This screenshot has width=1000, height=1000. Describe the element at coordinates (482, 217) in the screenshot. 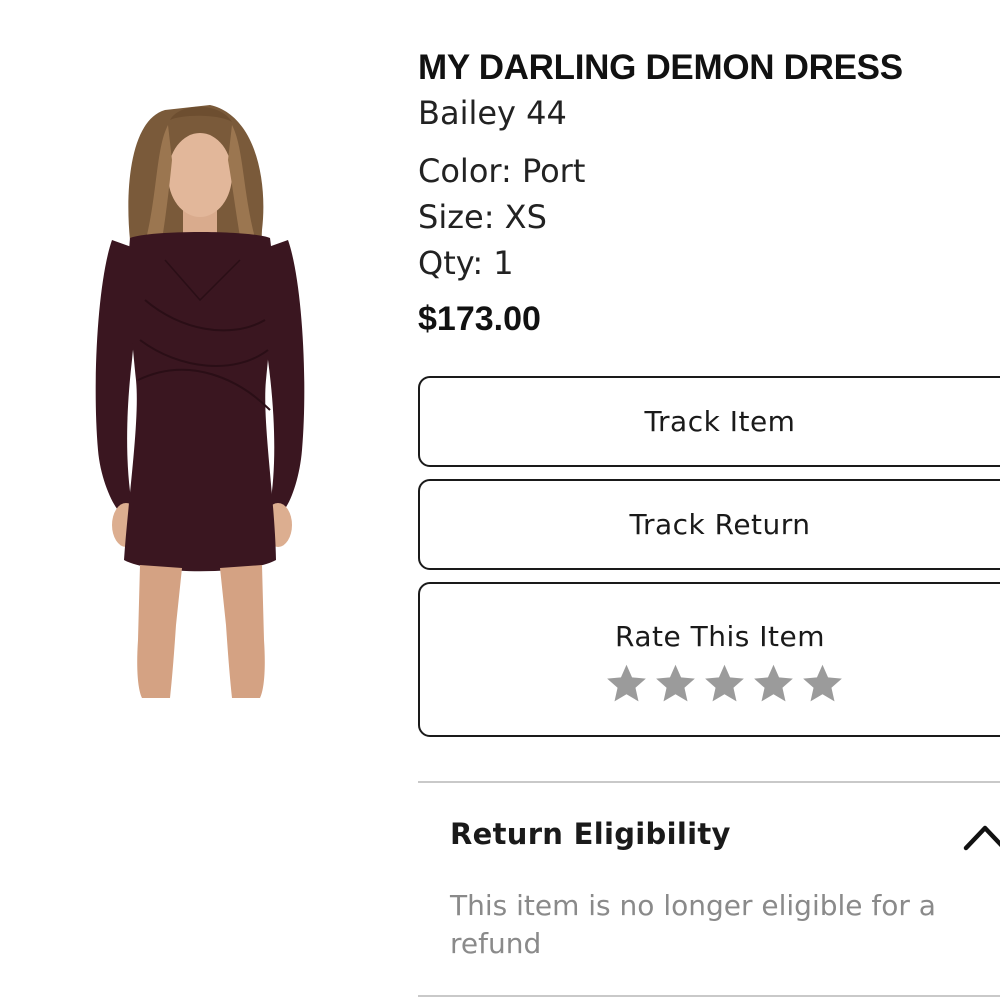

I see `product-size: Size: XS` at that location.